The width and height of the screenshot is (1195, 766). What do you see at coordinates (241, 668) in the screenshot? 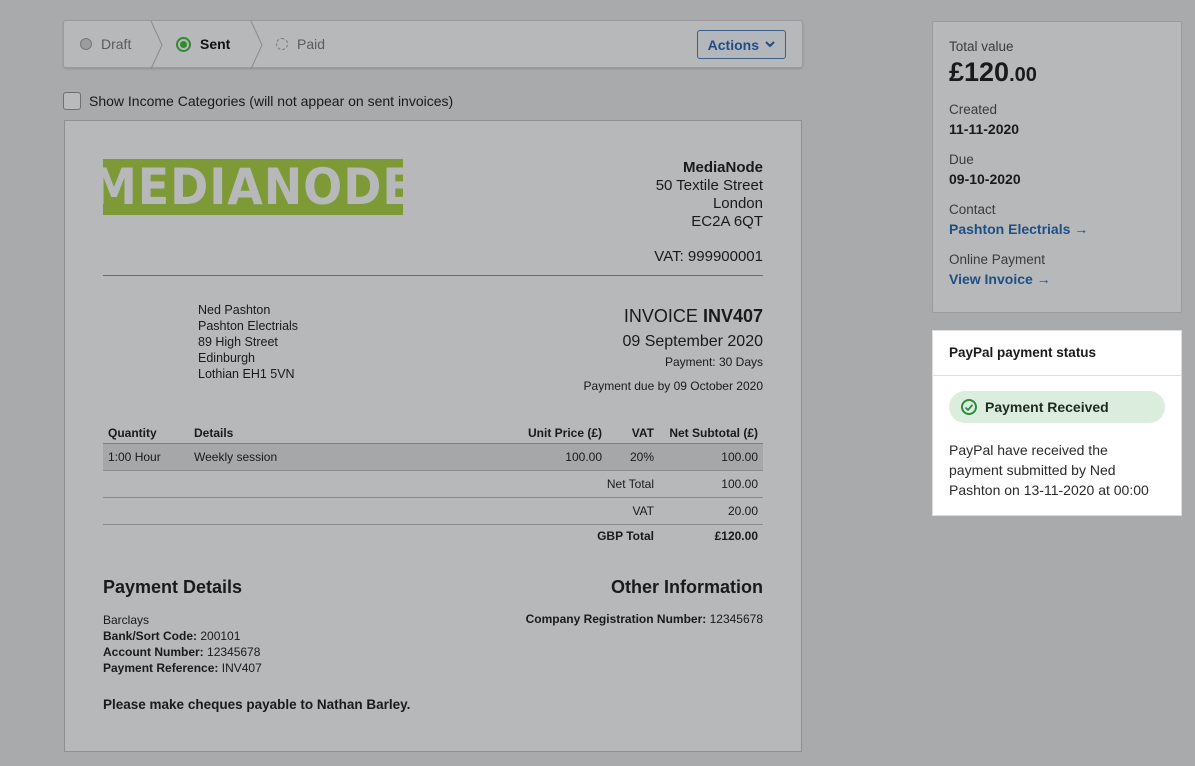
I see `payment-reference-value: INV407` at bounding box center [241, 668].